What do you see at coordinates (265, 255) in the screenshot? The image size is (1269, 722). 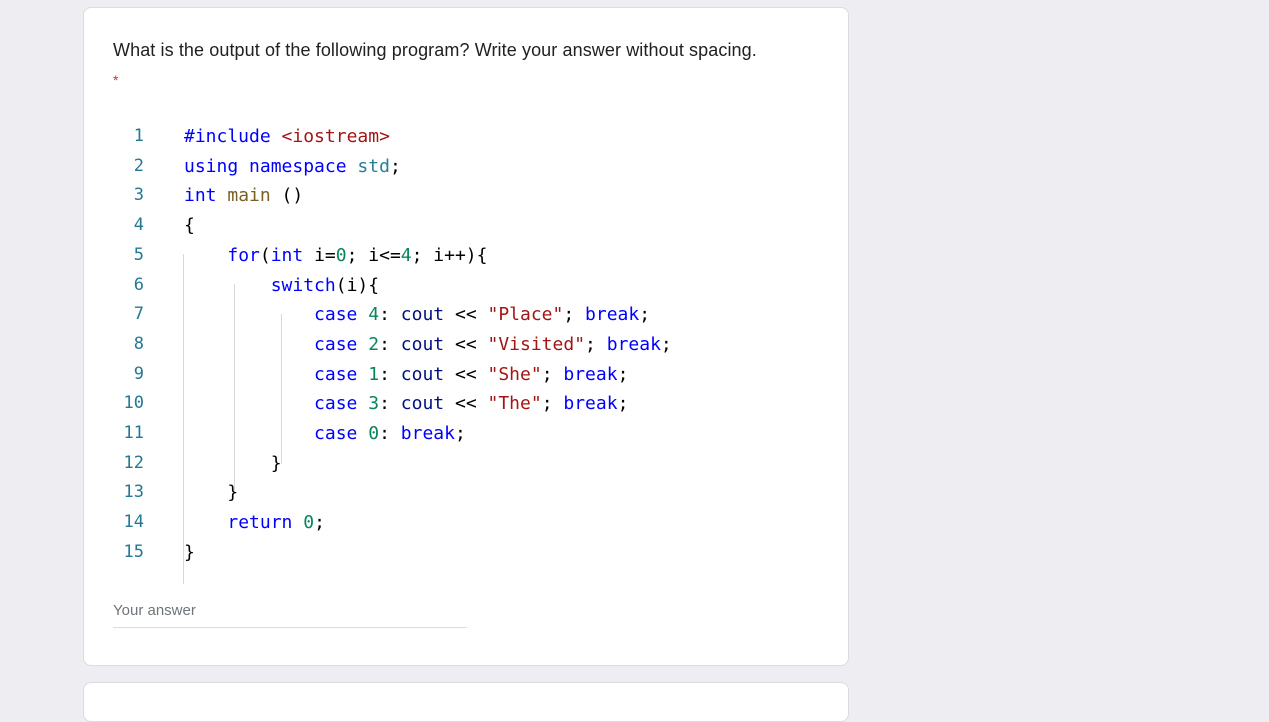 I see `code-token: (` at bounding box center [265, 255].